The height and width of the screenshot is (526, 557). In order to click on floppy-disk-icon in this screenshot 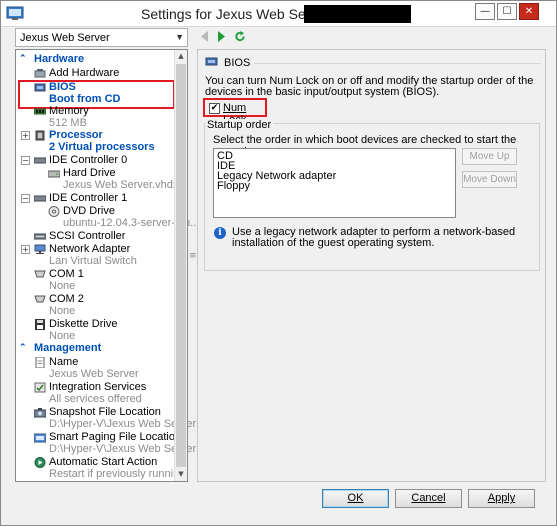, I will do `click(40, 324)`.